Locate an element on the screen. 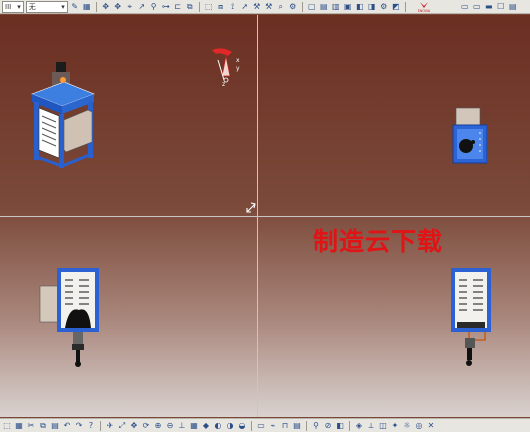  clash-icon: ⊘ is located at coordinates (328, 426).